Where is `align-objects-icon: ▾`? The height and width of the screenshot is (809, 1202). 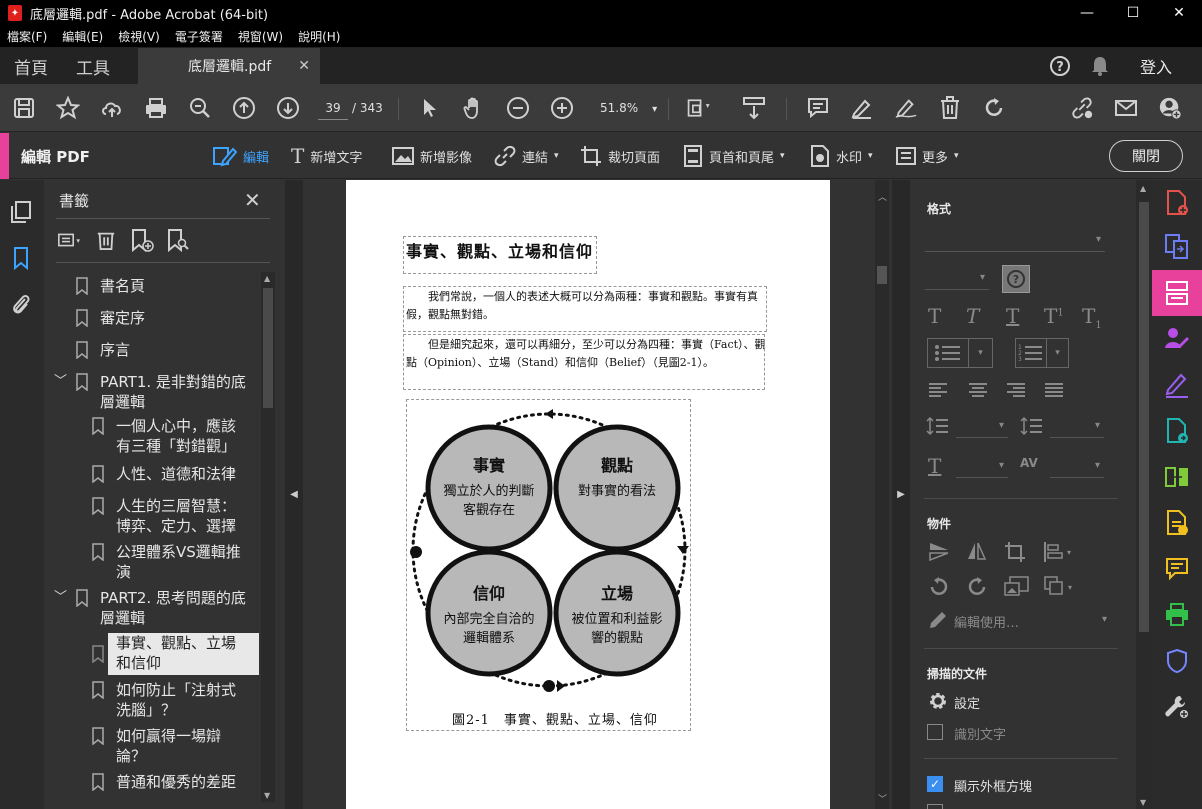 align-objects-icon: ▾ is located at coordinates (1059, 554).